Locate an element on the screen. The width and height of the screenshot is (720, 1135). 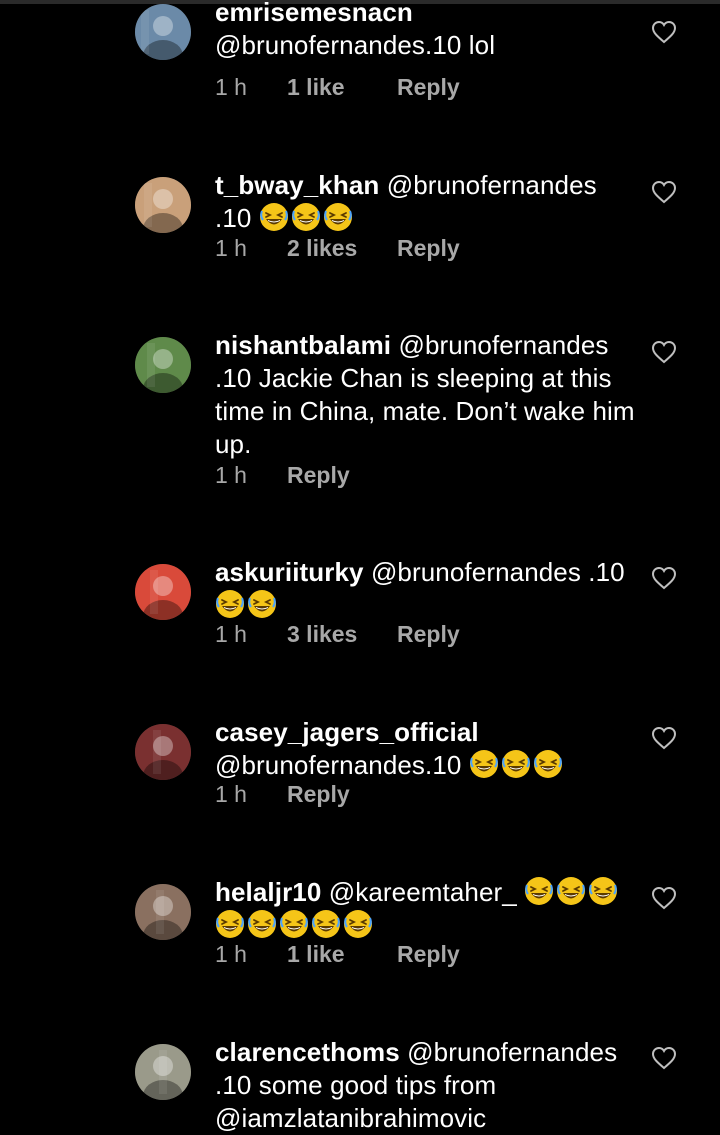
comment-meta: 1 h 2 likes Reply is located at coordinates (337, 248).